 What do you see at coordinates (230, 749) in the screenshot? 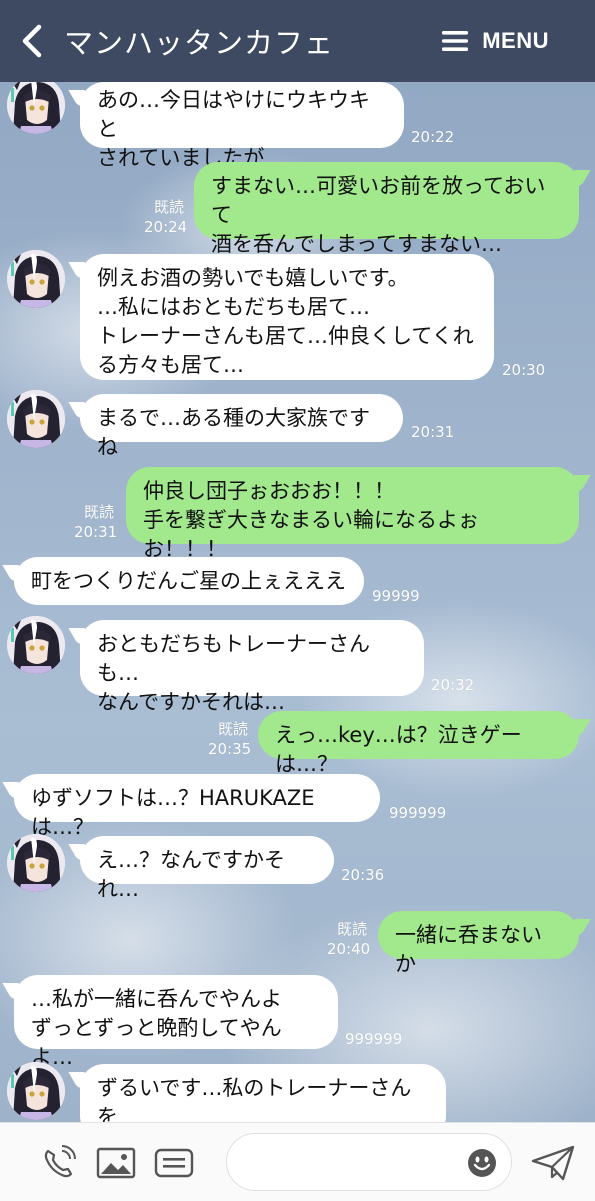
I see `message-time: 20:35` at bounding box center [230, 749].